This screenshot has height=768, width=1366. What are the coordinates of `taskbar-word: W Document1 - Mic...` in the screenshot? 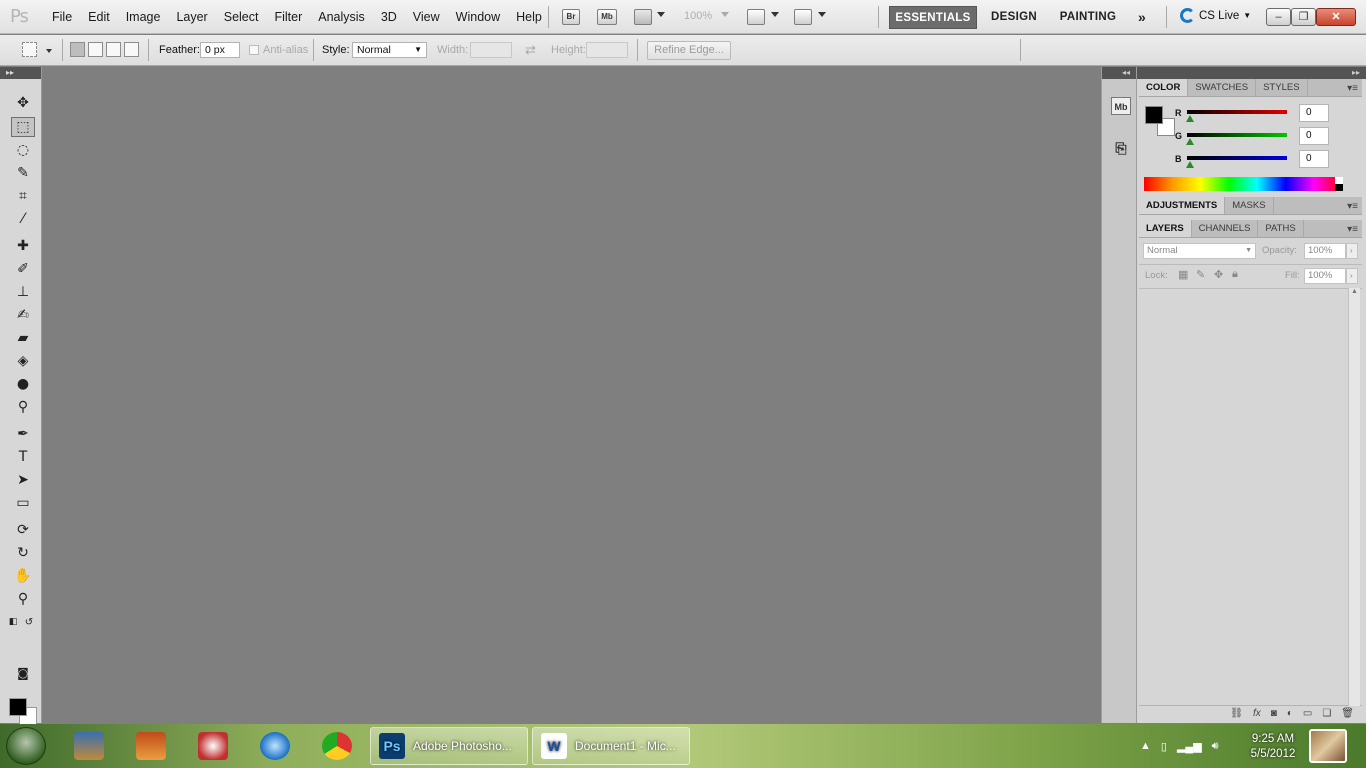 It's located at (611, 746).